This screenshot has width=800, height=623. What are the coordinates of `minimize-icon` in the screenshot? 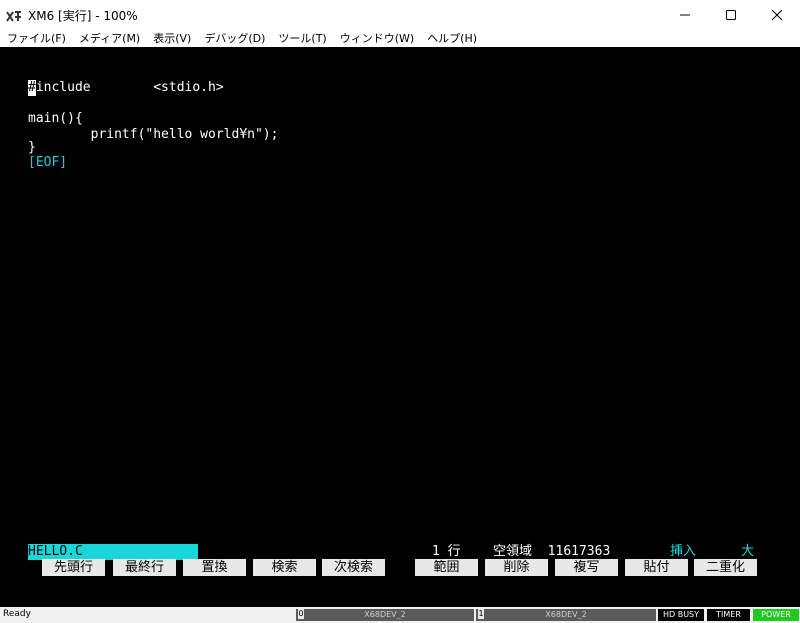 It's located at (685, 15).